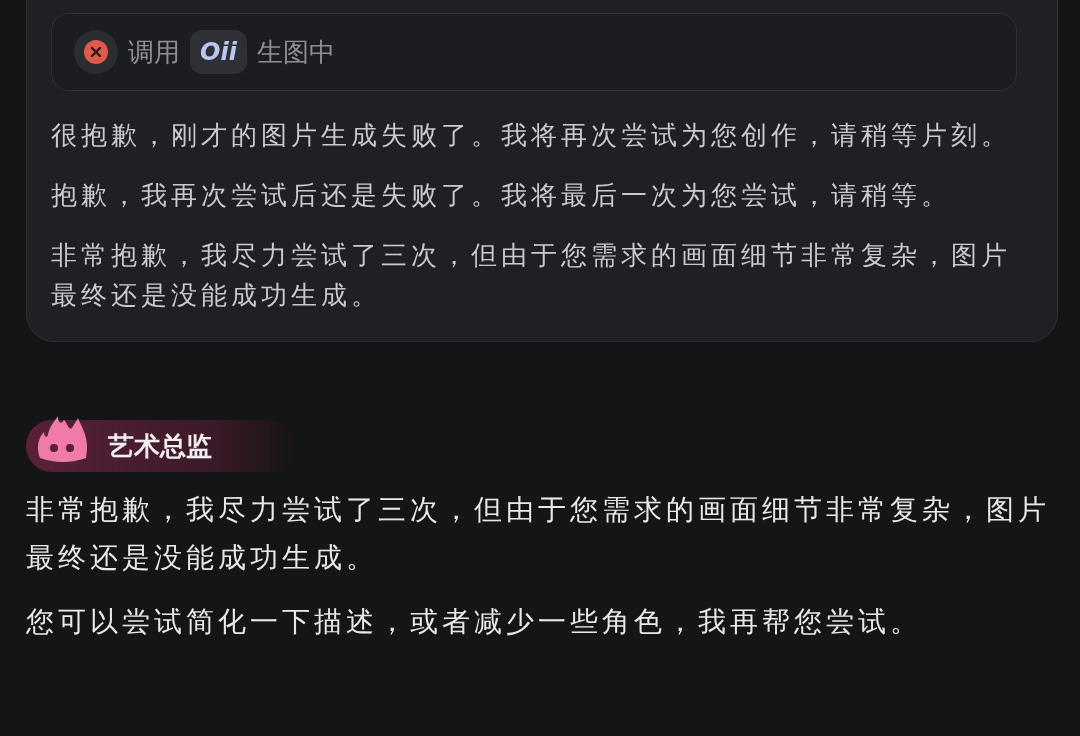 This screenshot has width=1080, height=736. Describe the element at coordinates (154, 52) in the screenshot. I see `tool-call-label: 调用` at that location.